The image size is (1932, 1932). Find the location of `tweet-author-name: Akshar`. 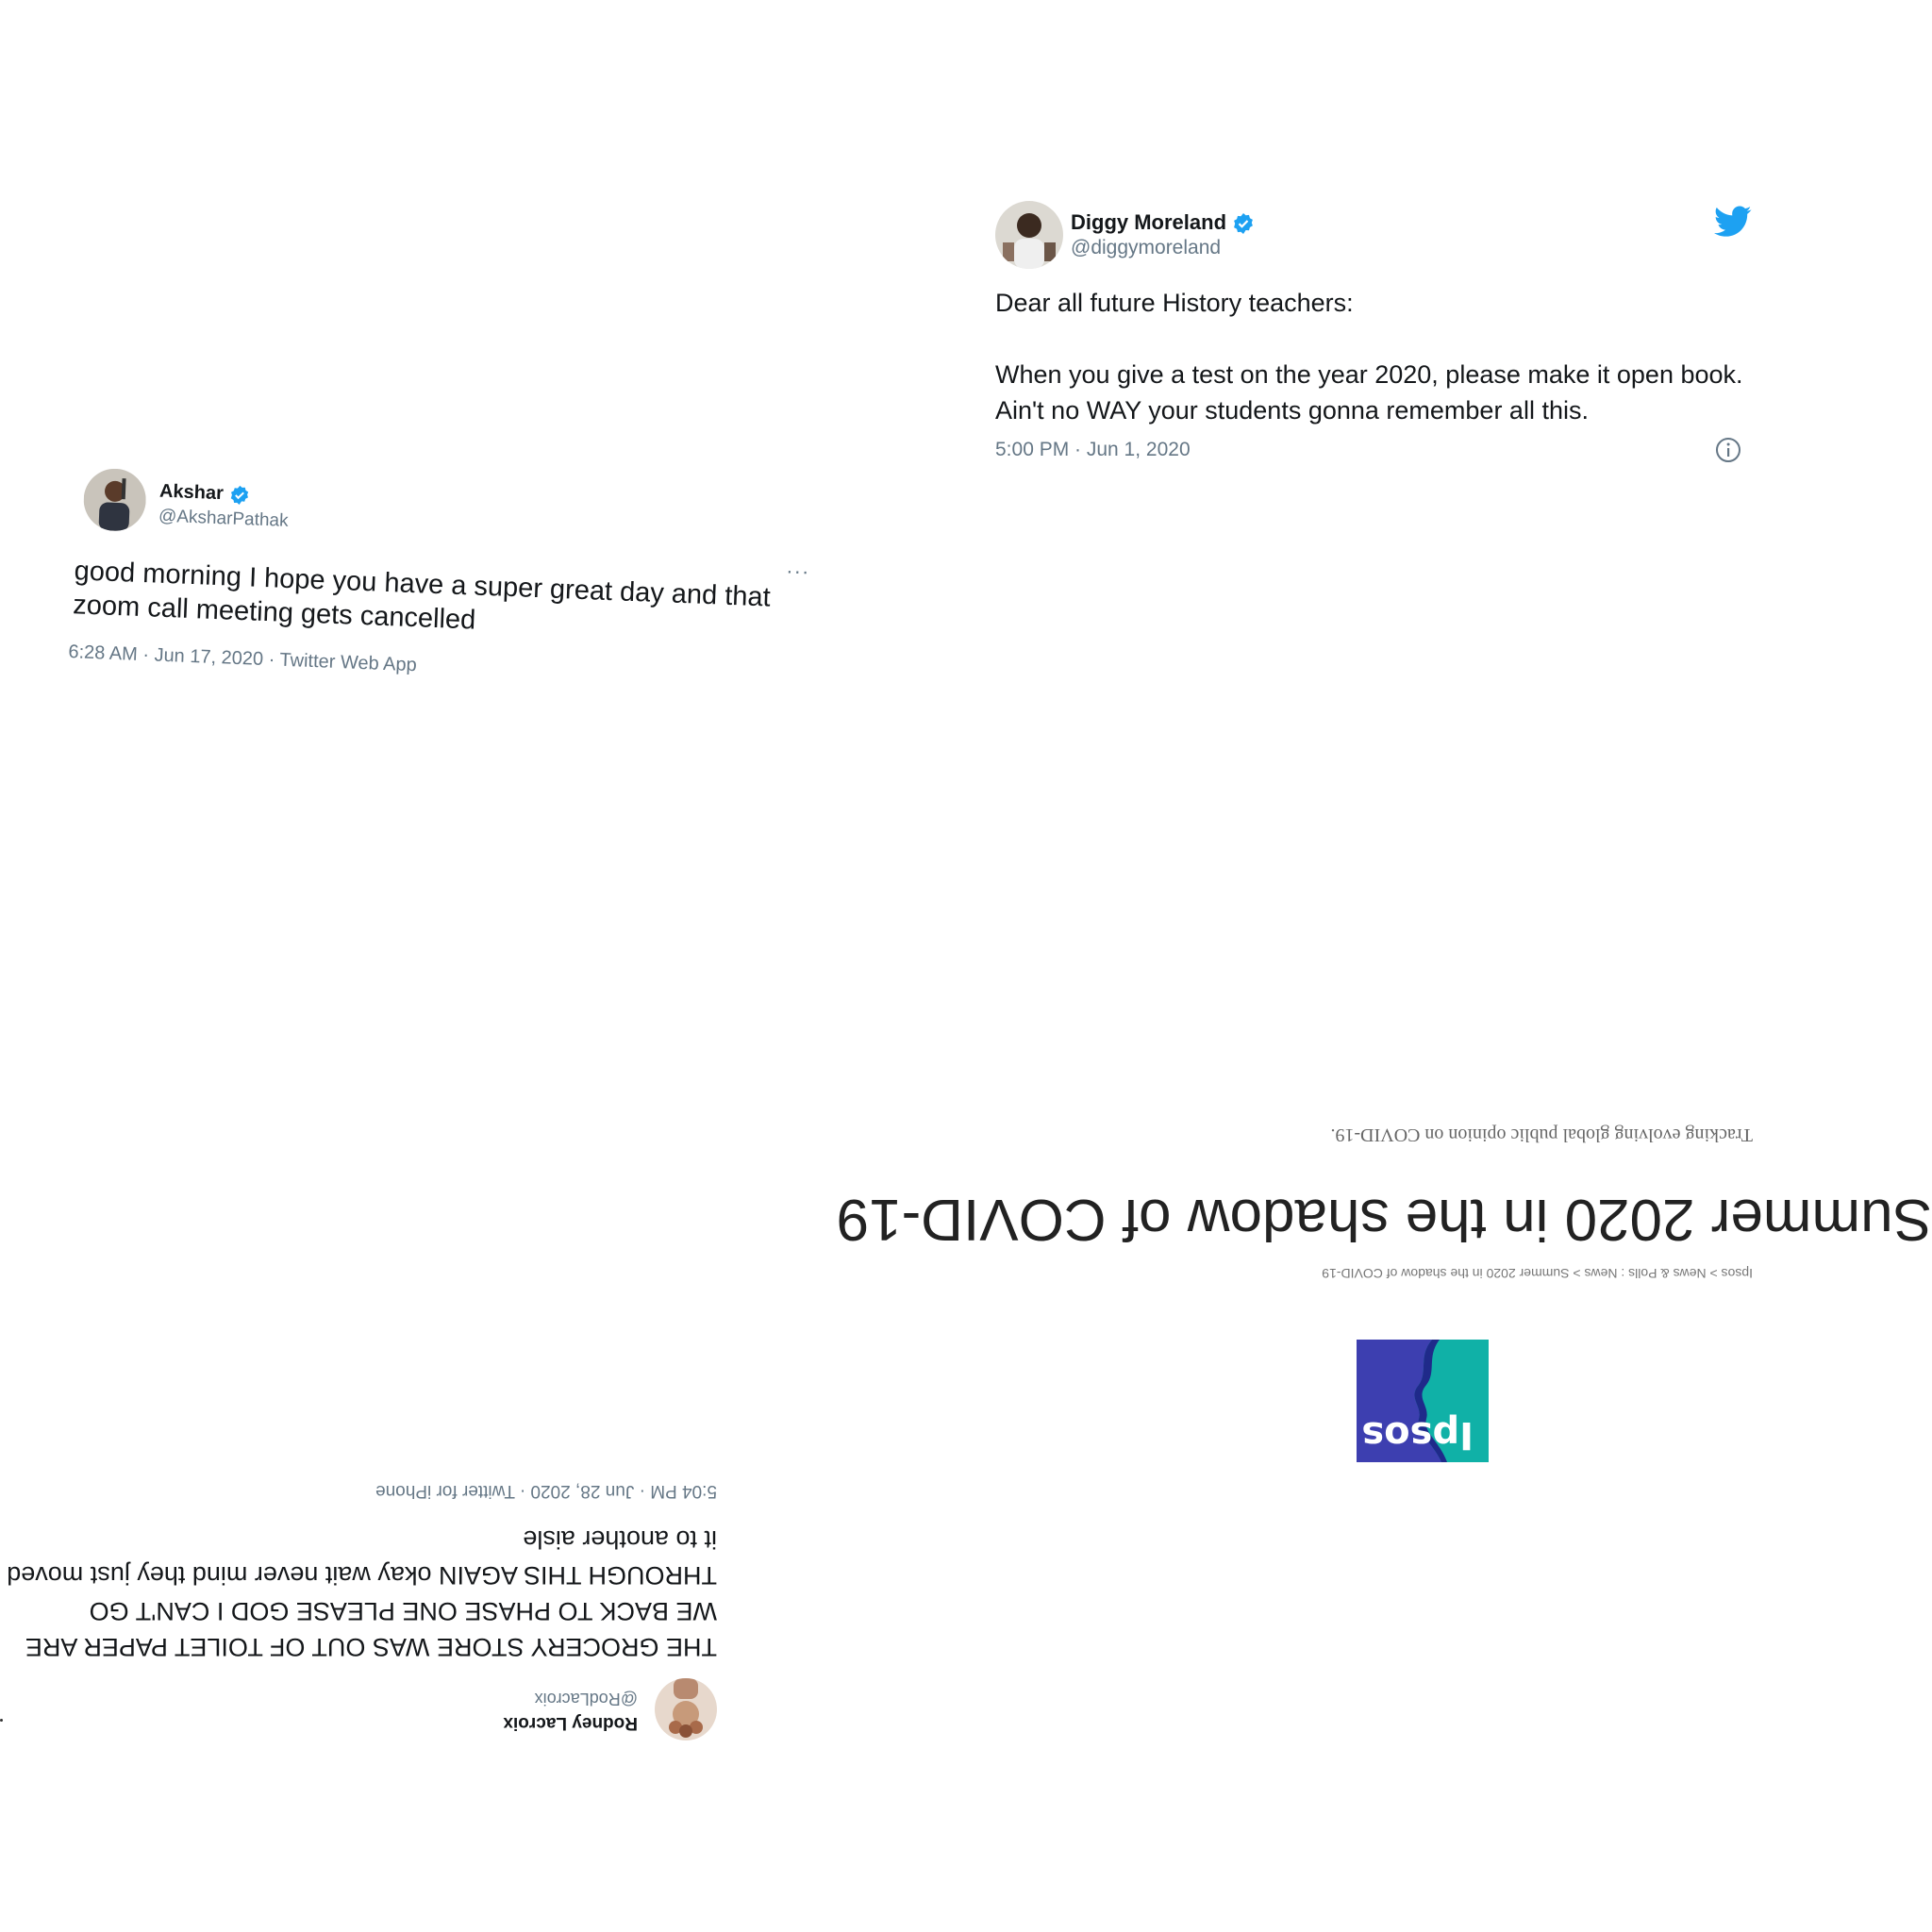

tweet-author-name: Akshar is located at coordinates (205, 494).